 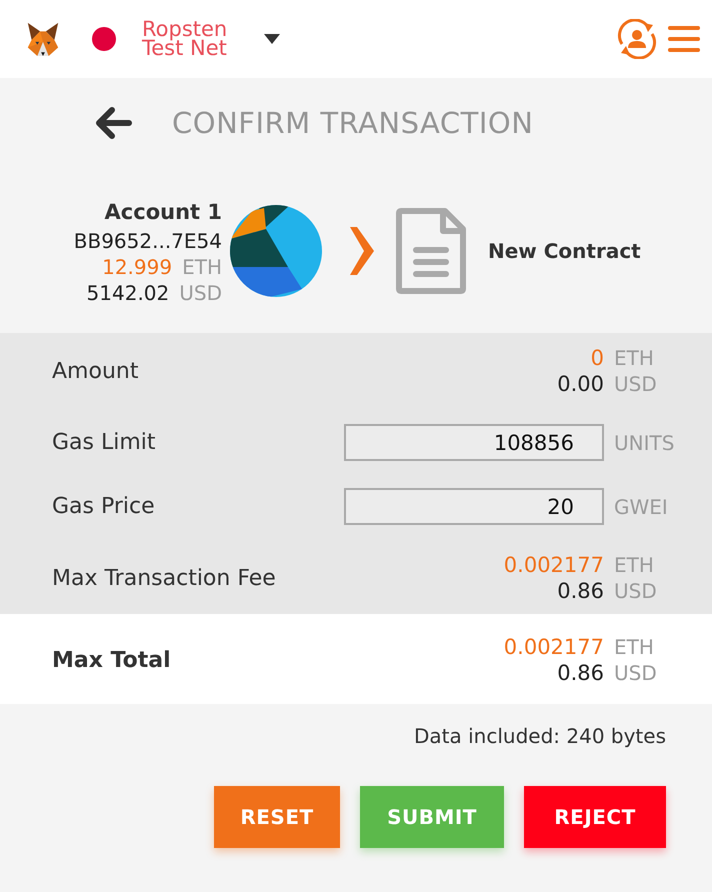 What do you see at coordinates (637, 39) in the screenshot?
I see `account-switch-icon` at bounding box center [637, 39].